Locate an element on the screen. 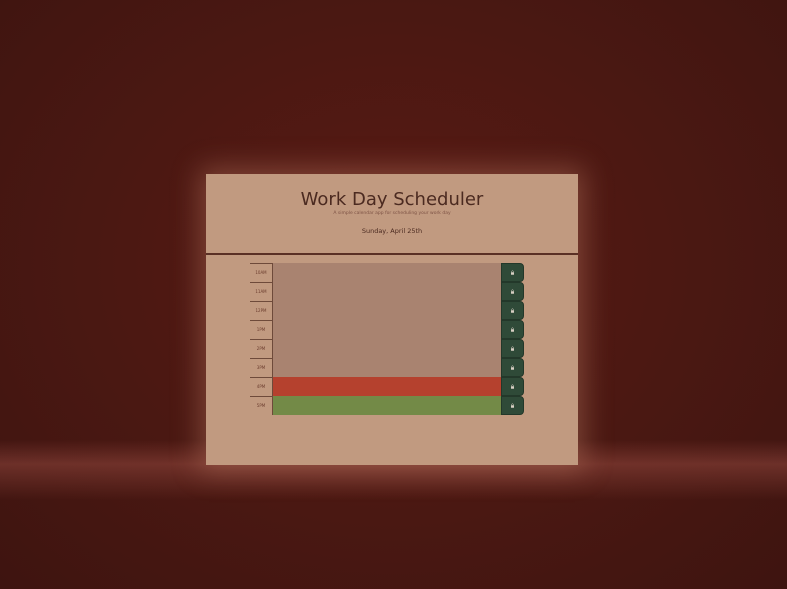 This screenshot has width=787, height=589. page-title: Work Day Scheduler is located at coordinates (392, 199).